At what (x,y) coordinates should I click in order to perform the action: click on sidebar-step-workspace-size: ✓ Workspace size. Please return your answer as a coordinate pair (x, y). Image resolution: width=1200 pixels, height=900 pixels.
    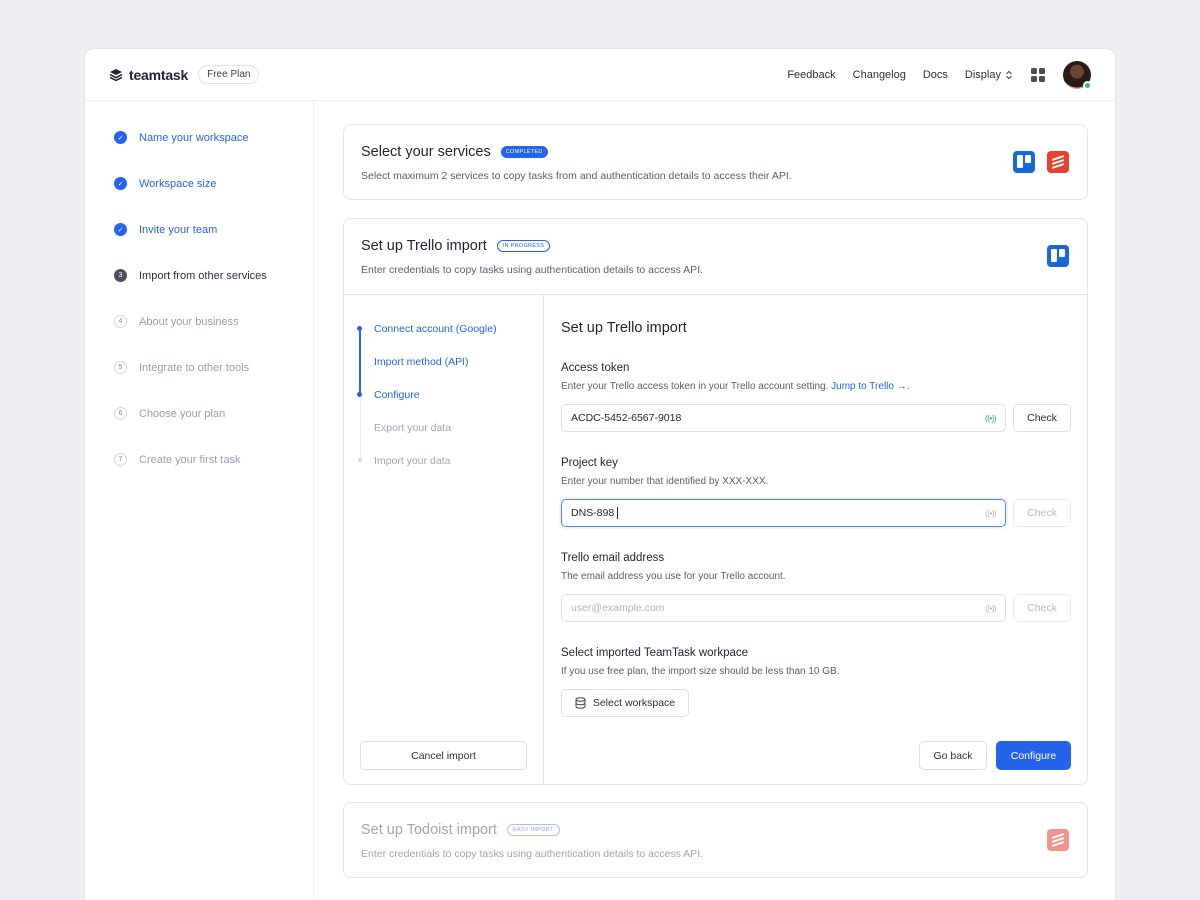
    Looking at the image, I should click on (165, 183).